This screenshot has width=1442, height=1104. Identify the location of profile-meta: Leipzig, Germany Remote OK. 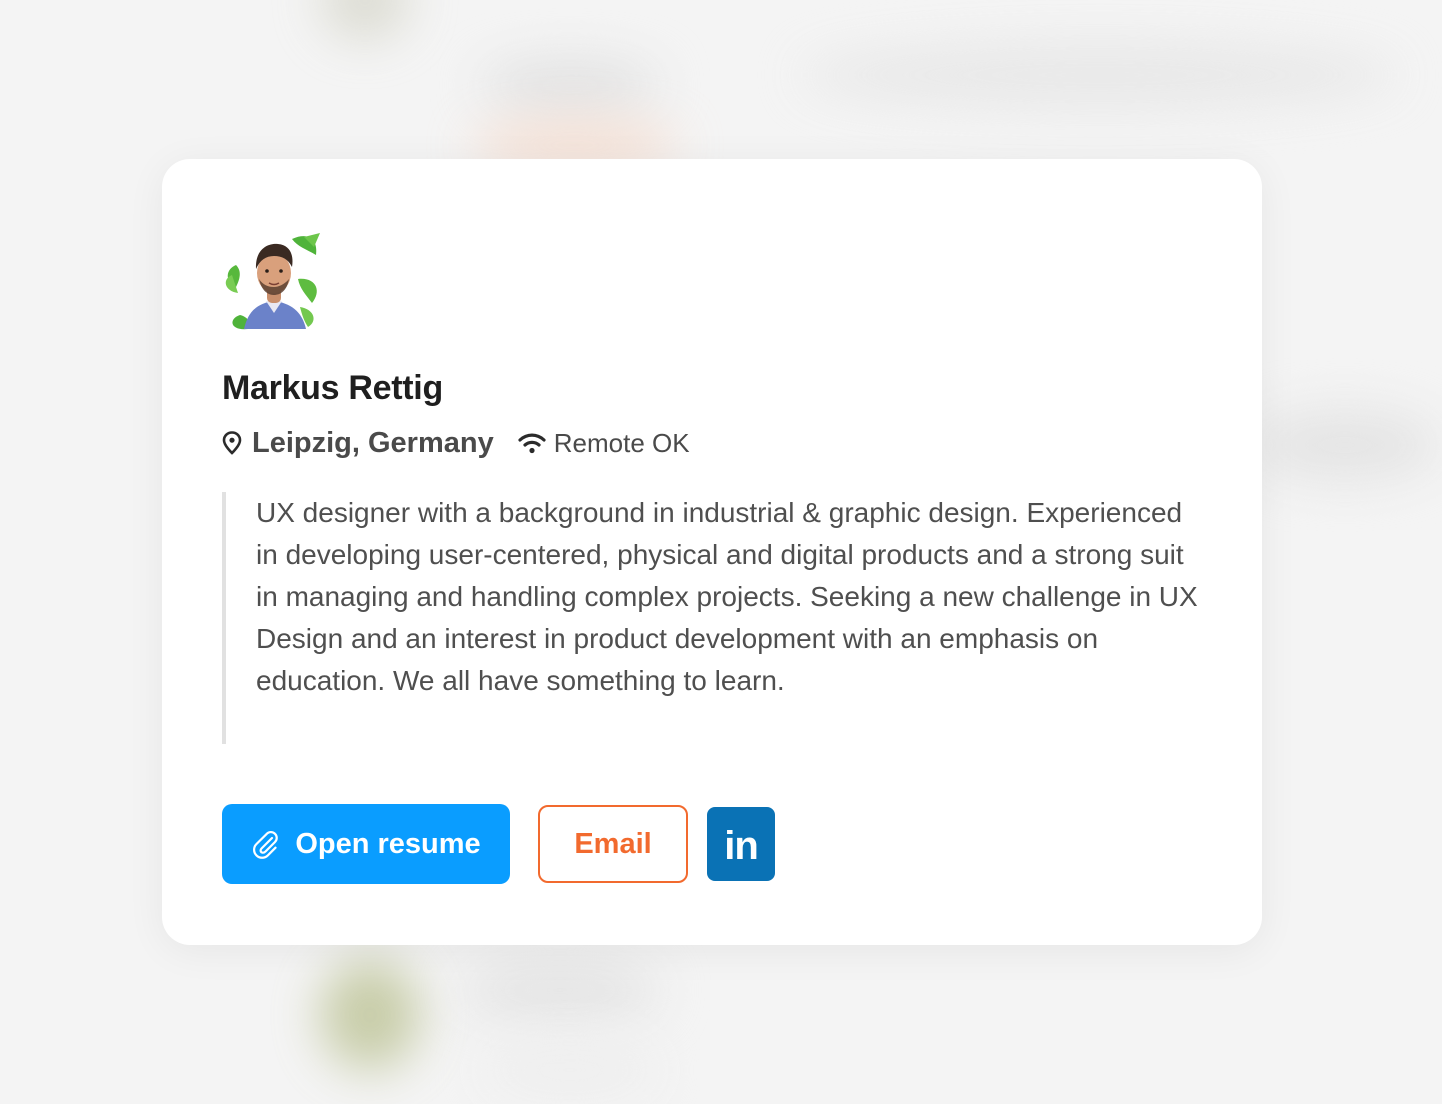
(456, 443).